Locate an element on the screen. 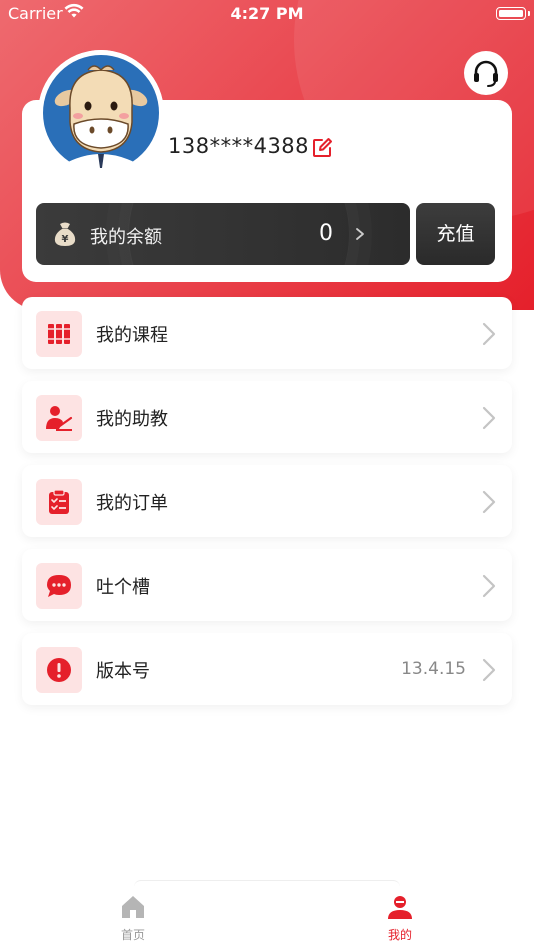  clipboard-icon is located at coordinates (59, 501).